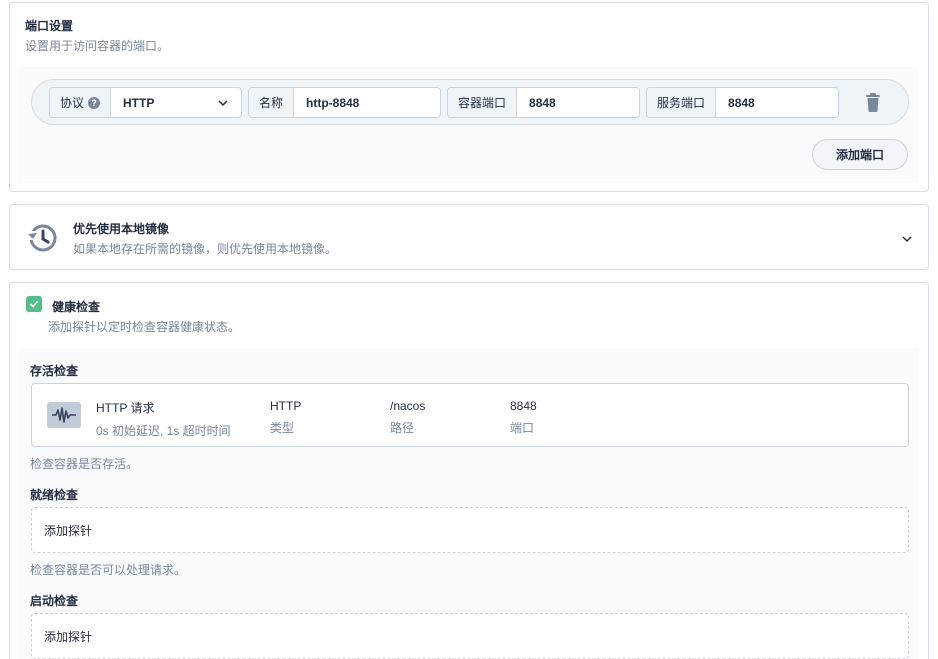 The height and width of the screenshot is (659, 938). What do you see at coordinates (76, 307) in the screenshot?
I see `health-check-title: 健康检查` at bounding box center [76, 307].